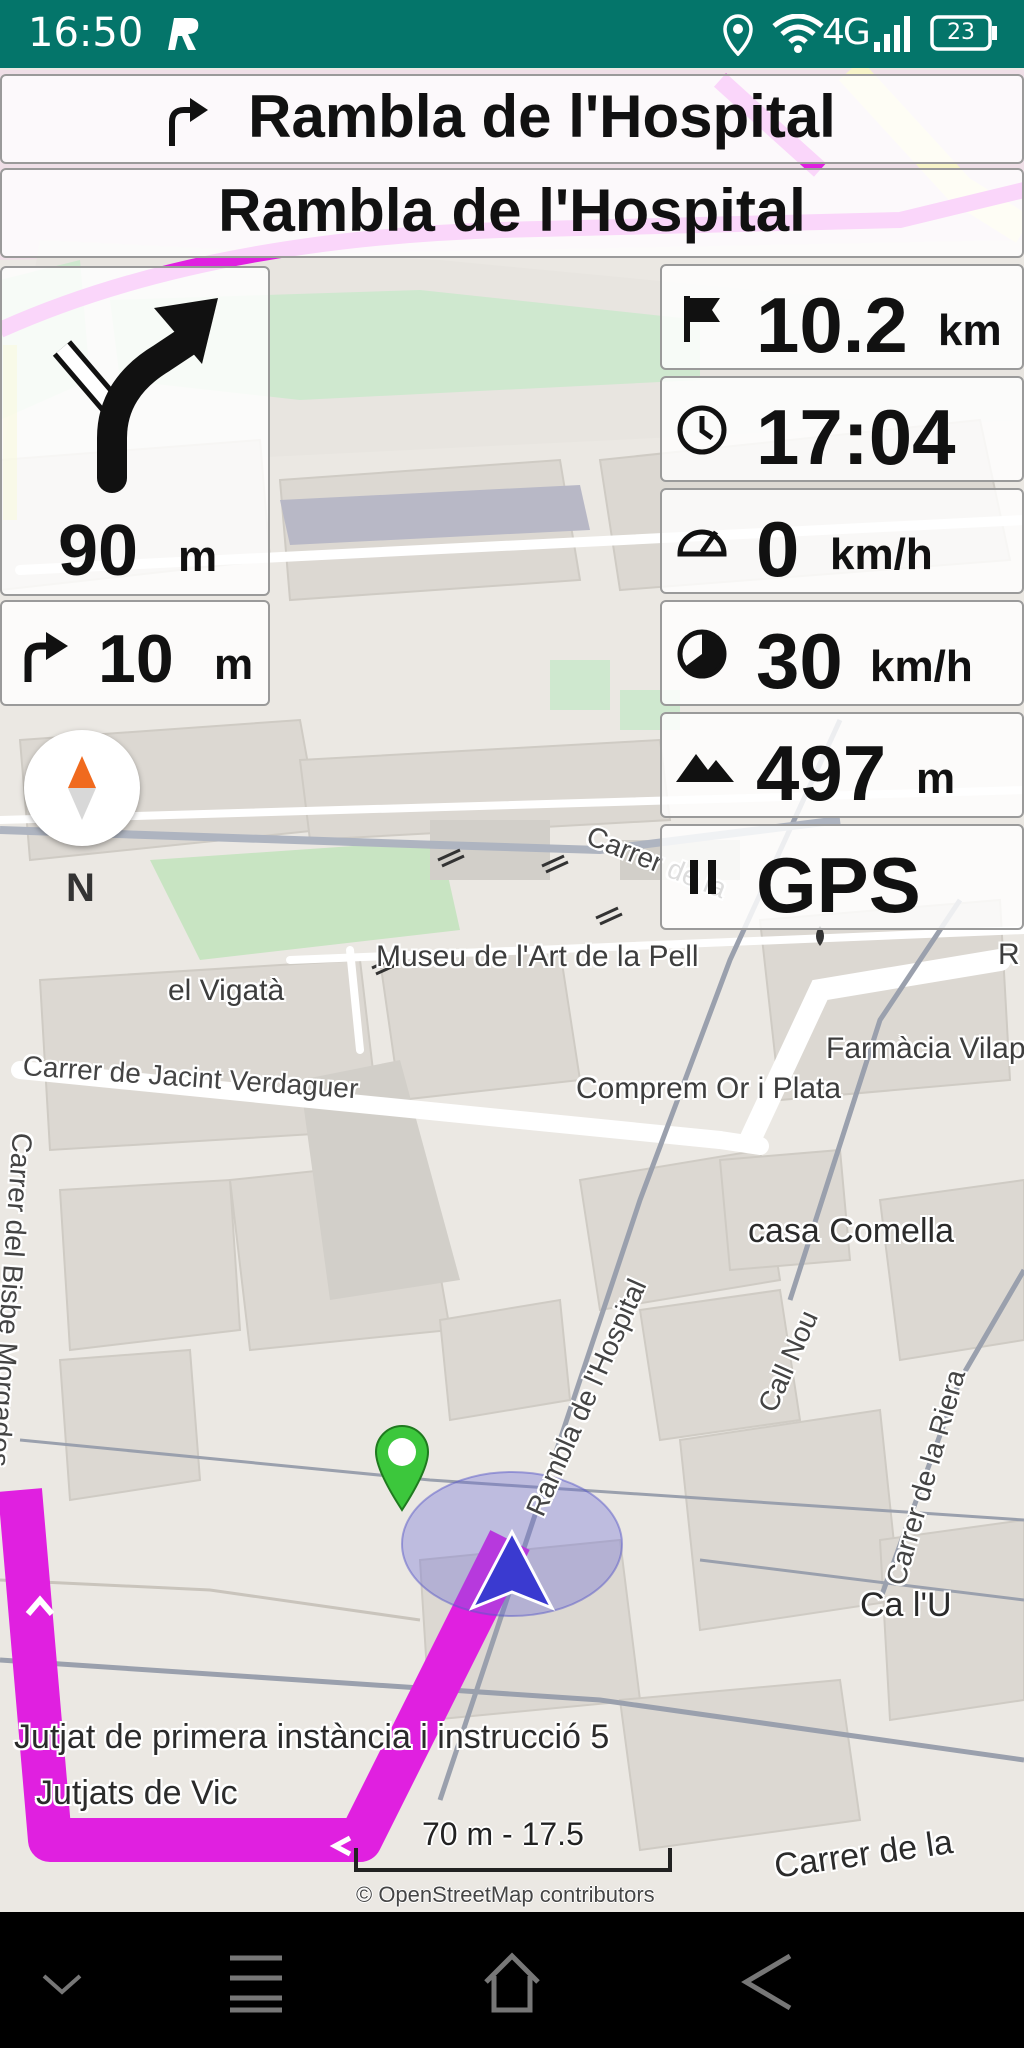 This screenshot has width=1024, height=2048. I want to click on arrival-time: 17:04, so click(856, 437).